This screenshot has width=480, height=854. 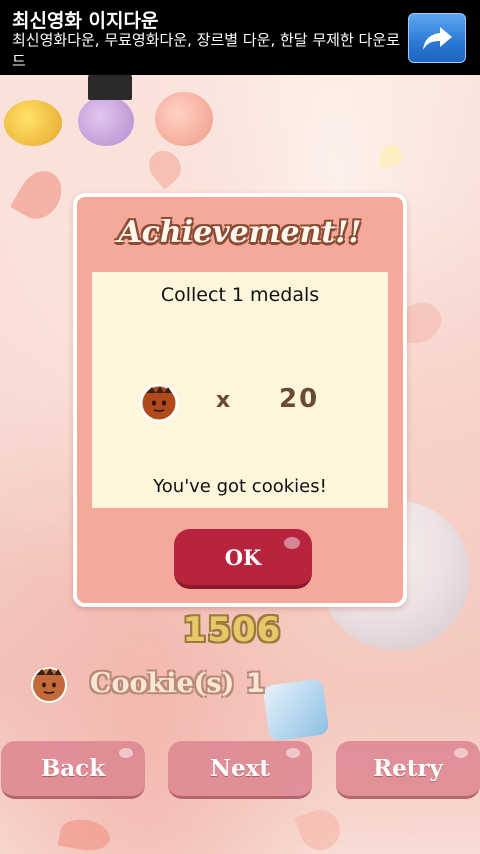 What do you see at coordinates (296, 710) in the screenshot?
I see `ice-cube` at bounding box center [296, 710].